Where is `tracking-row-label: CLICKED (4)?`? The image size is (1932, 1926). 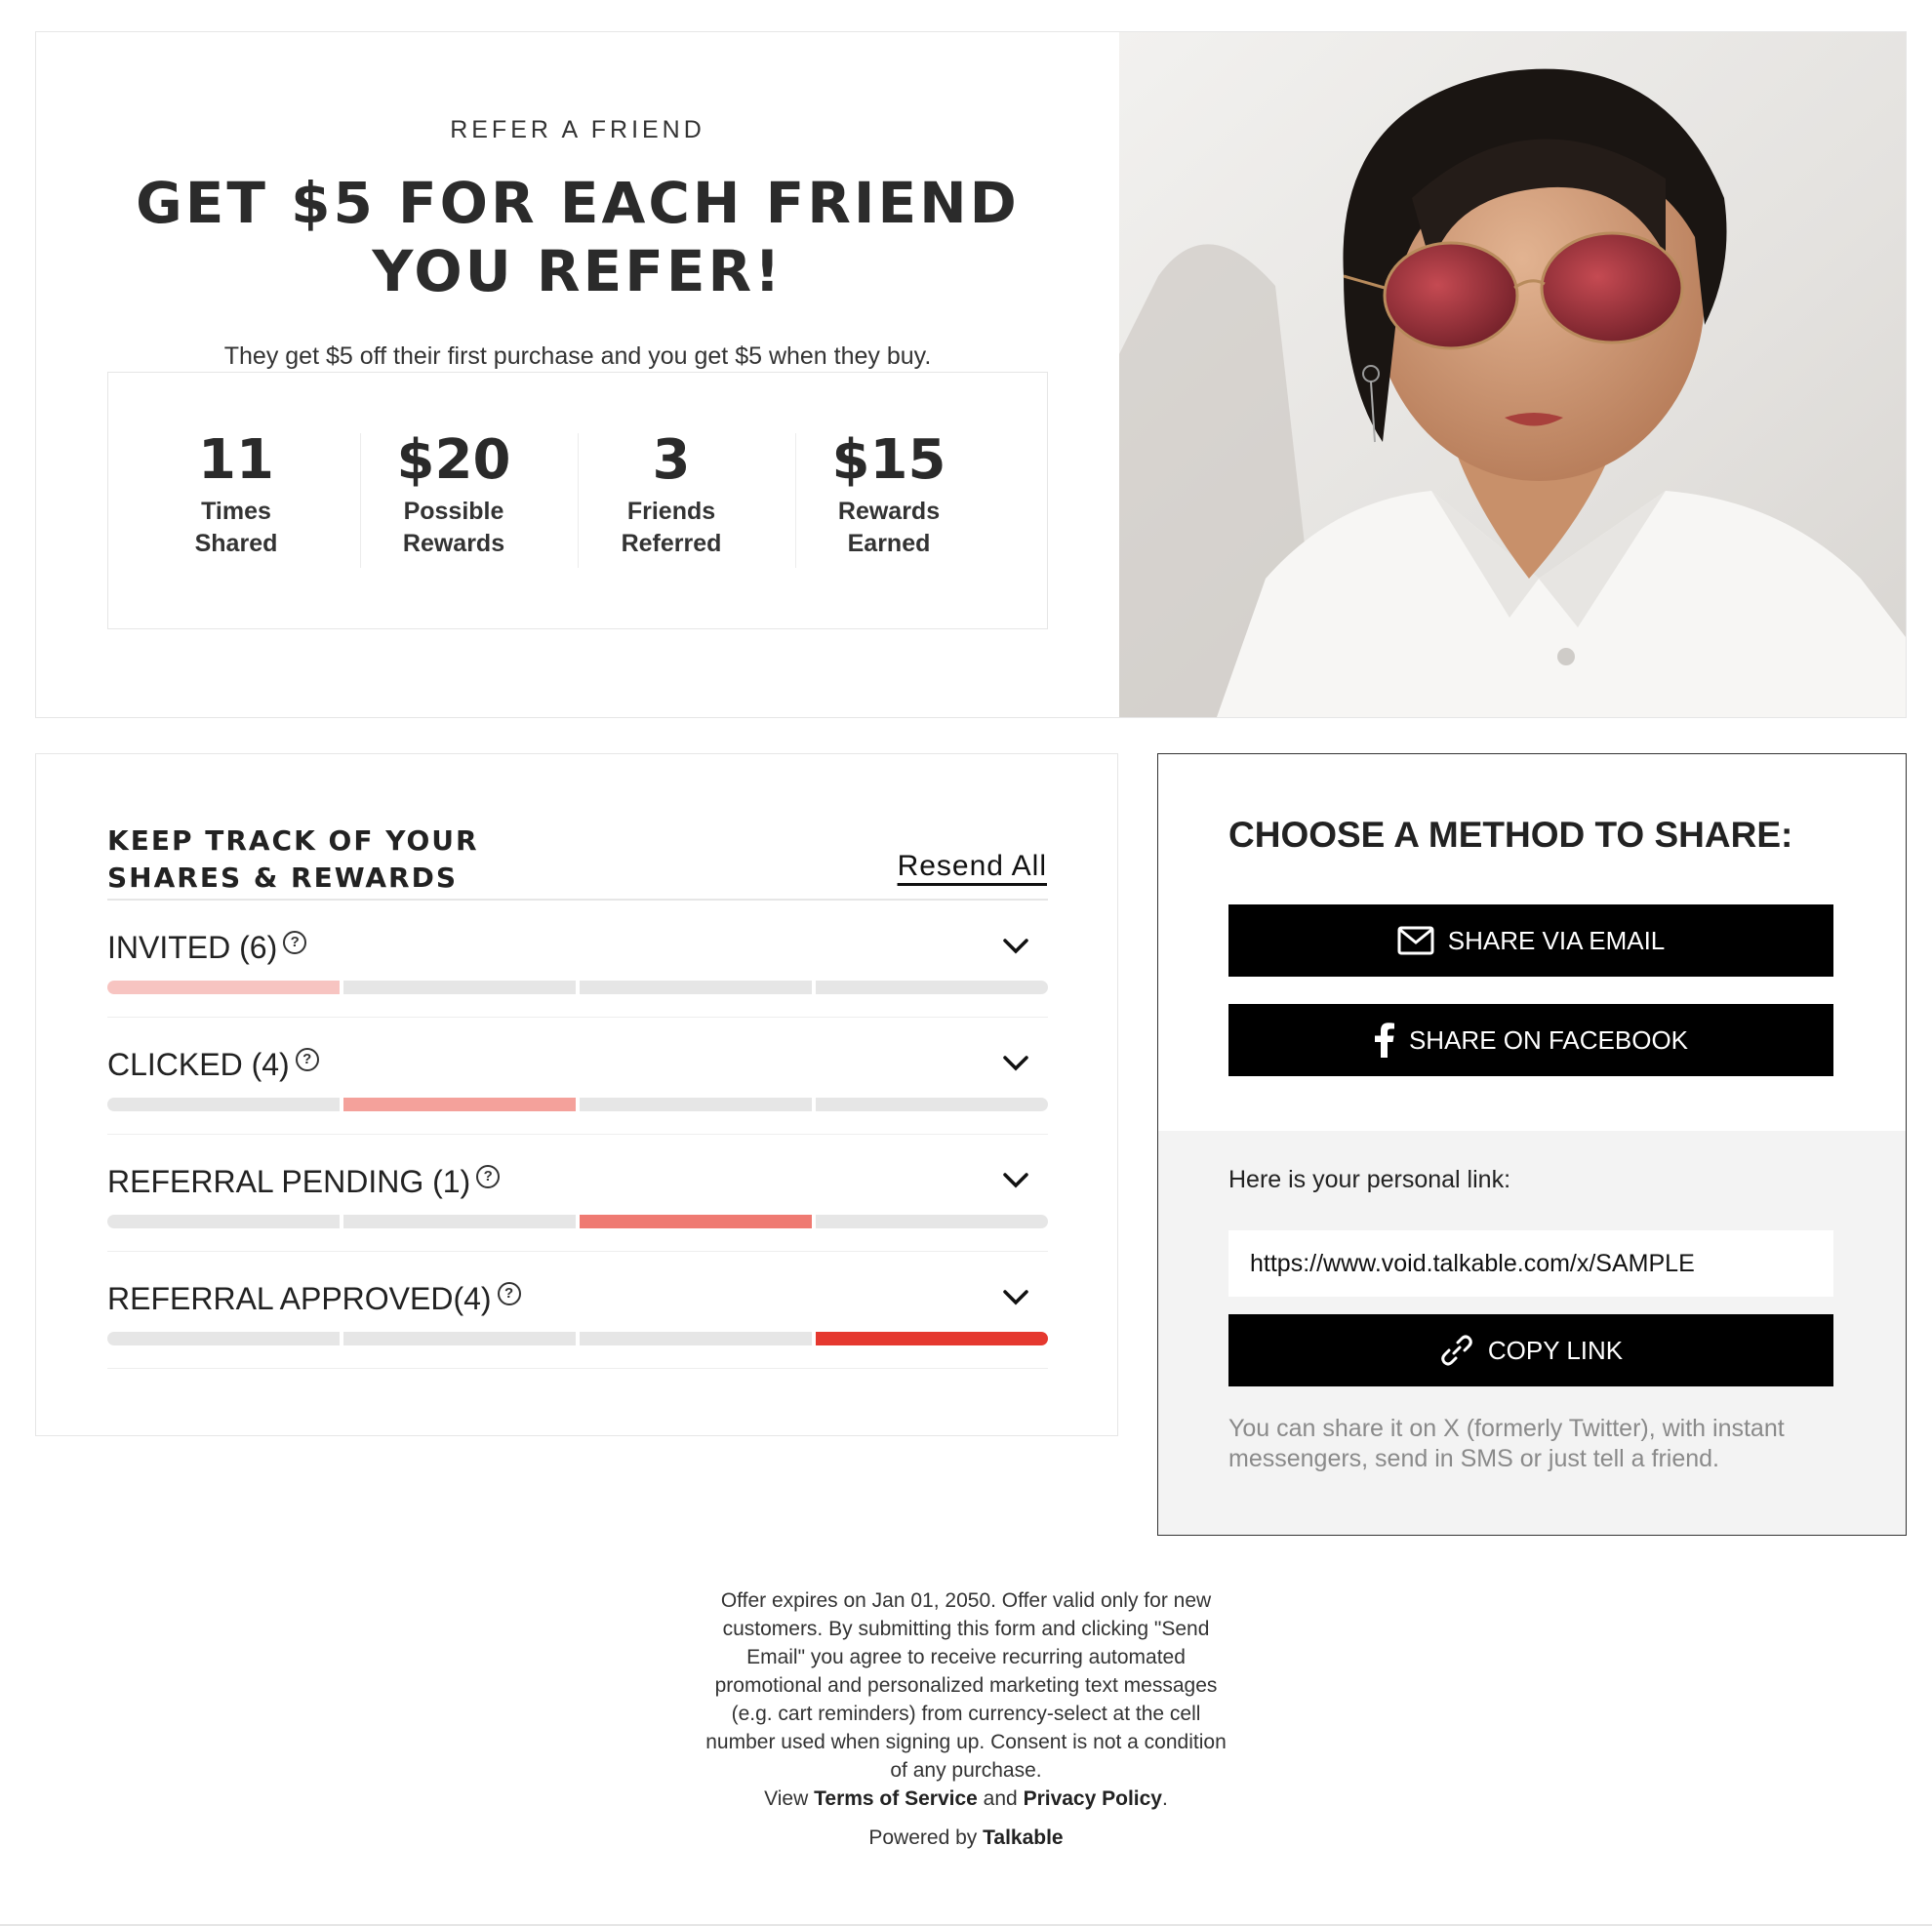 tracking-row-label: CLICKED (4)? is located at coordinates (213, 1065).